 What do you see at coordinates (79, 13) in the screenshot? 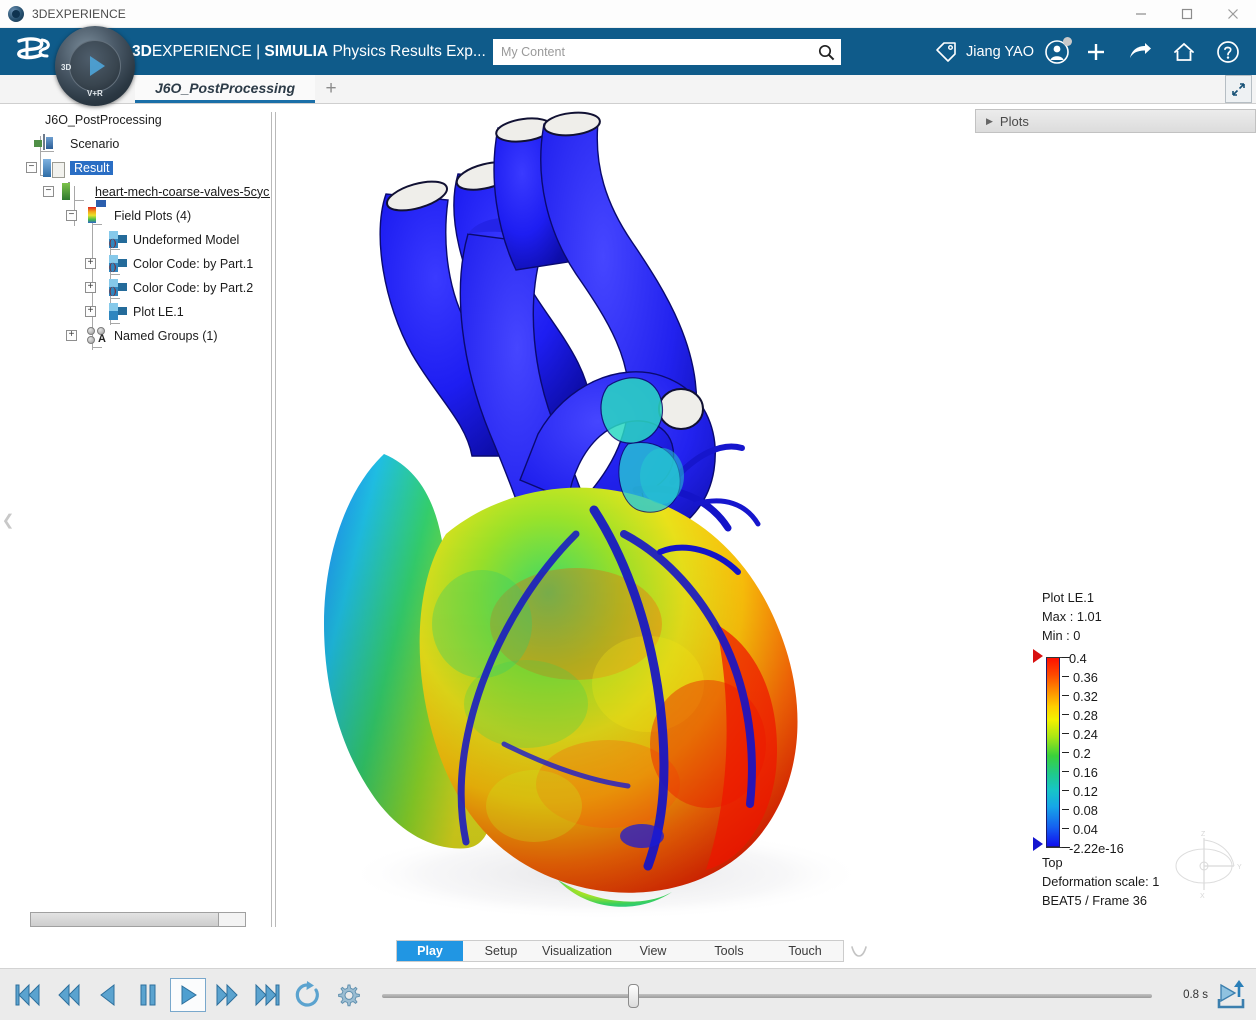
I see `window-title: 3DEXPERIENCE` at bounding box center [79, 13].